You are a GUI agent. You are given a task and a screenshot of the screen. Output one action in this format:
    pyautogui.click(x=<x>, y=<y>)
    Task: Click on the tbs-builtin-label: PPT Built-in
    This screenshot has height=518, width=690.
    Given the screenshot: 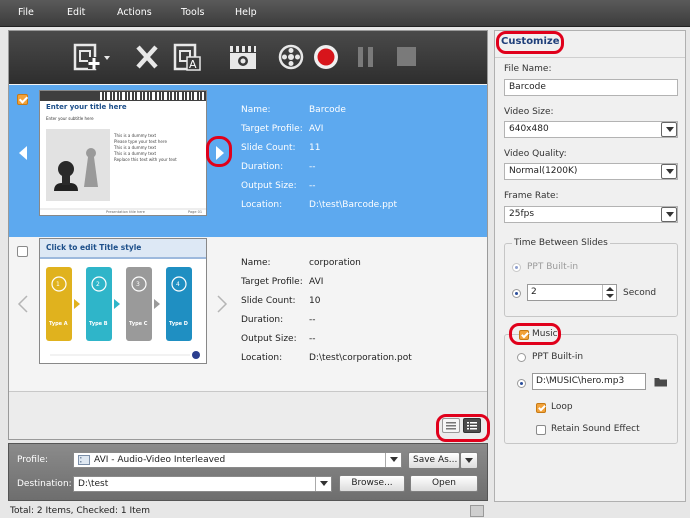 What is the action you would take?
    pyautogui.click(x=553, y=267)
    